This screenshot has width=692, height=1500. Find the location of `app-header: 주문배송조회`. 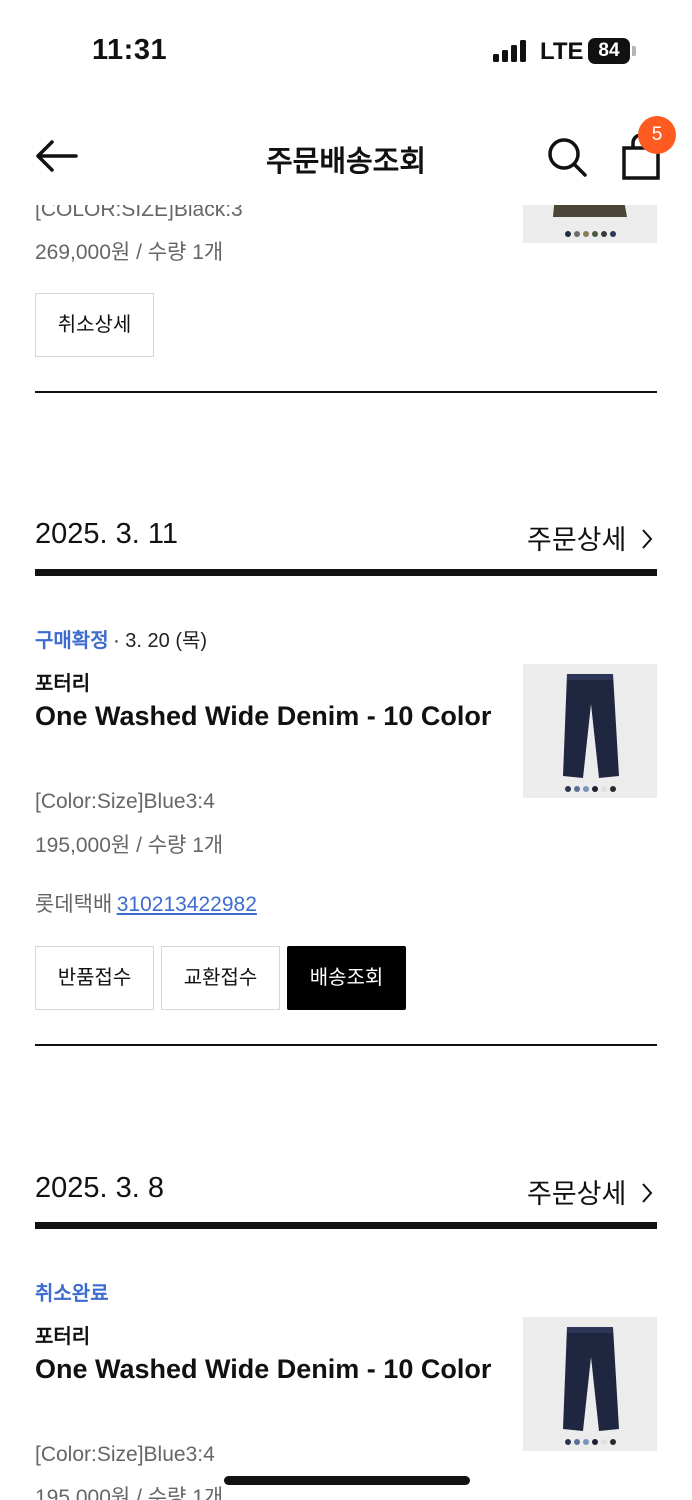

app-header: 주문배송조회 is located at coordinates (346, 157).